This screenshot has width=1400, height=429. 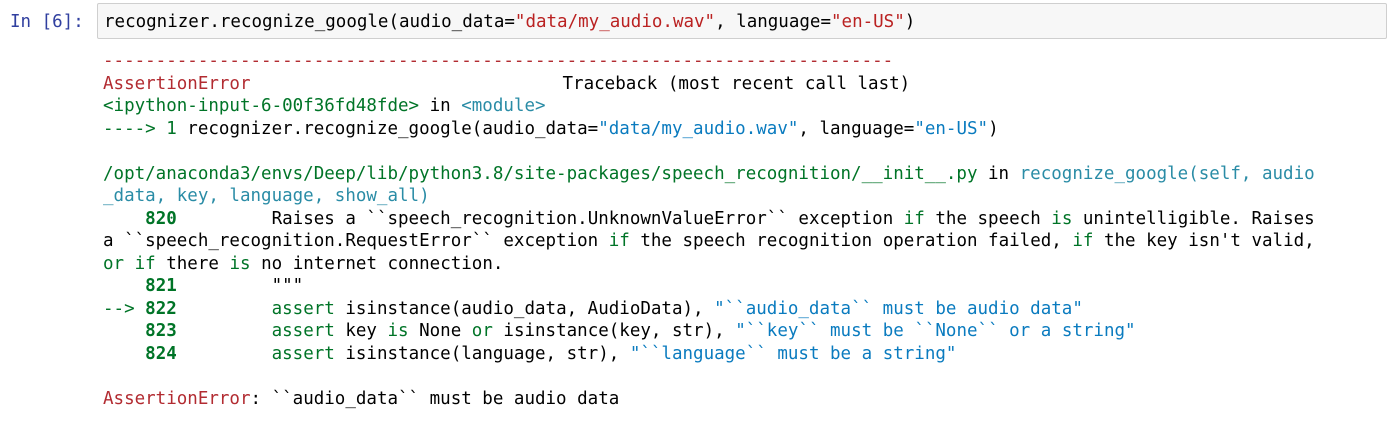 What do you see at coordinates (793, 353) in the screenshot?
I see `code-string-token: "``language`` must be a string"` at bounding box center [793, 353].